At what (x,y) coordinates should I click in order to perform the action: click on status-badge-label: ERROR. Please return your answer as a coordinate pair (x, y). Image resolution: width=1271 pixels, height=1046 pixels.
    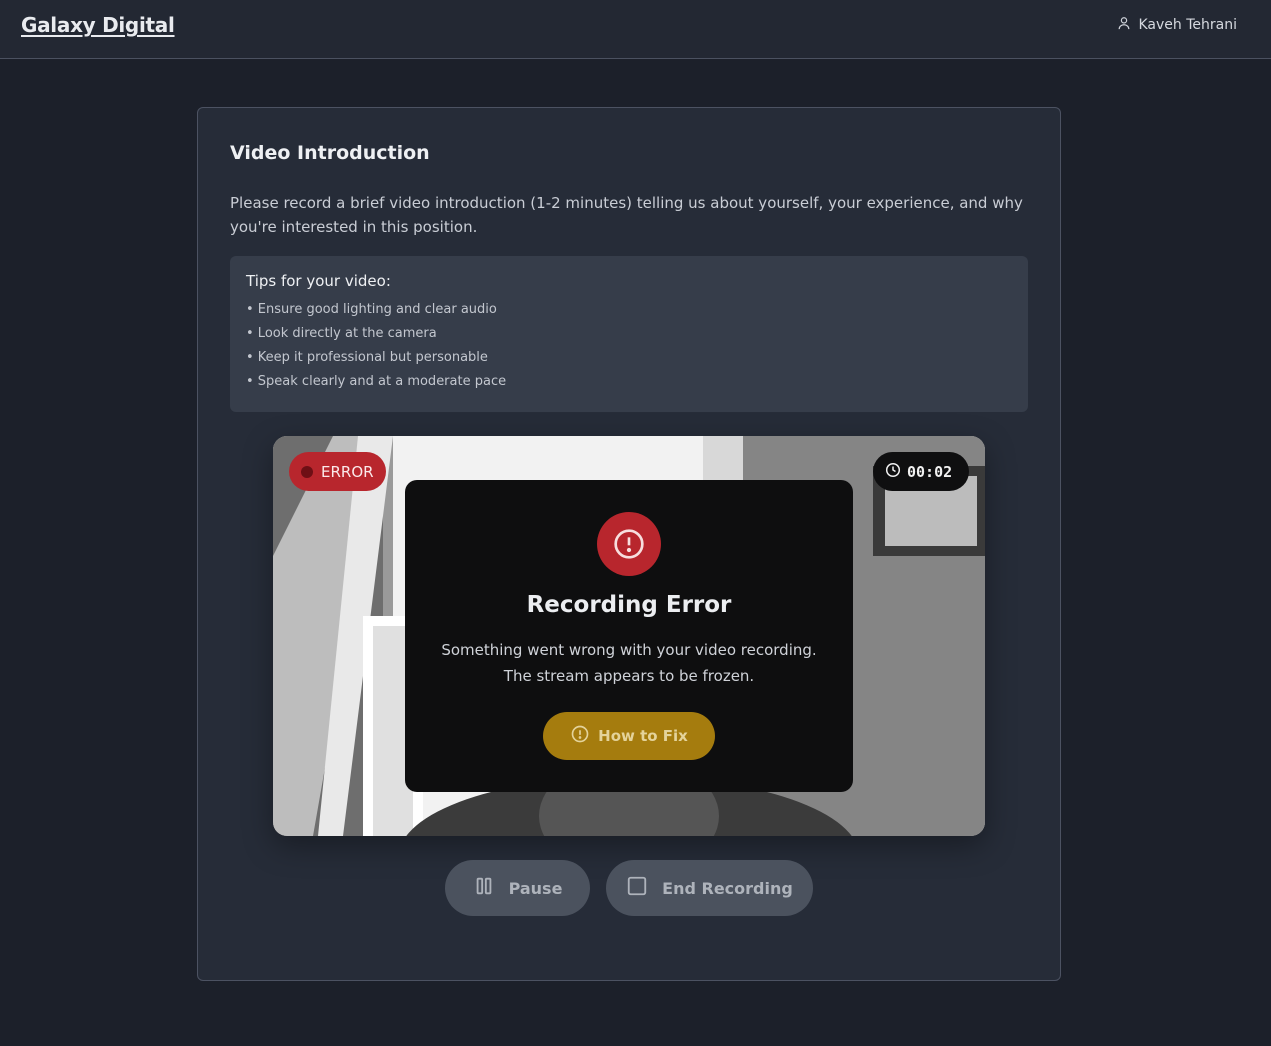
    Looking at the image, I should click on (347, 471).